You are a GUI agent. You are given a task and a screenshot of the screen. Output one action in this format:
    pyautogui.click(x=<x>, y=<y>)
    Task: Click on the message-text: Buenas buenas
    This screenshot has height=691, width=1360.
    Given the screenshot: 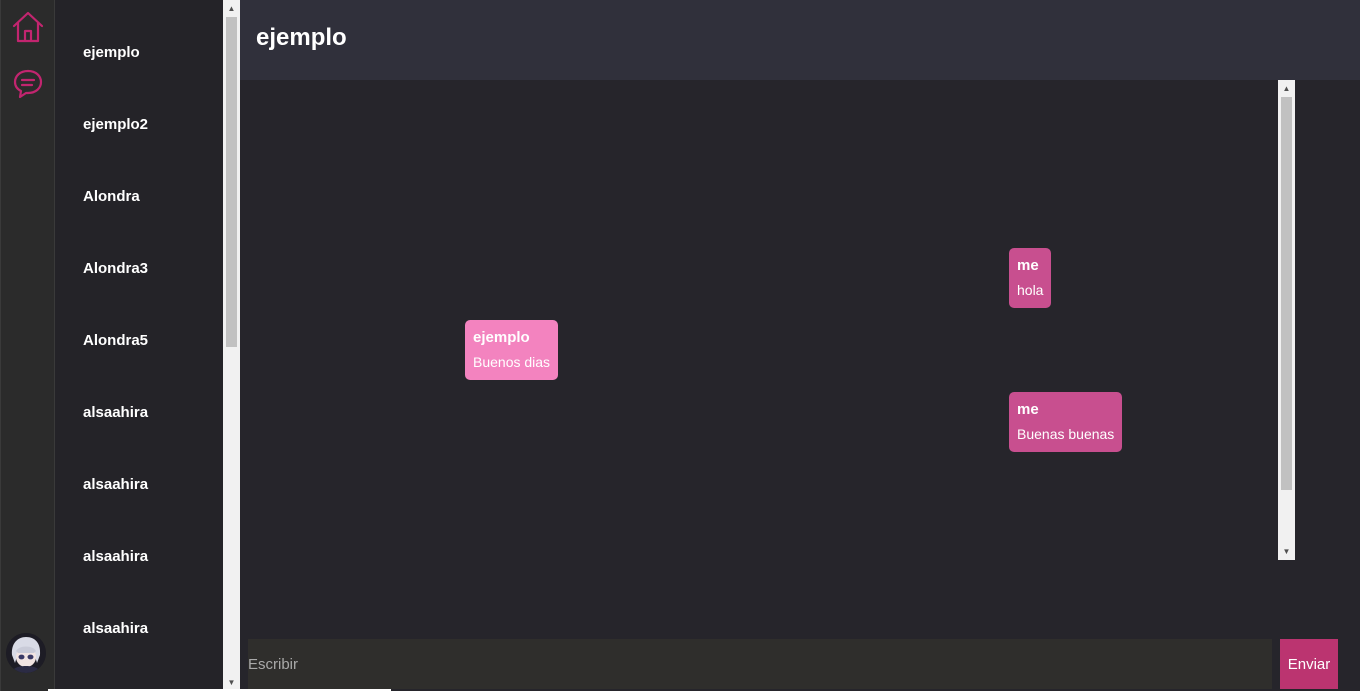 What is the action you would take?
    pyautogui.click(x=1066, y=434)
    